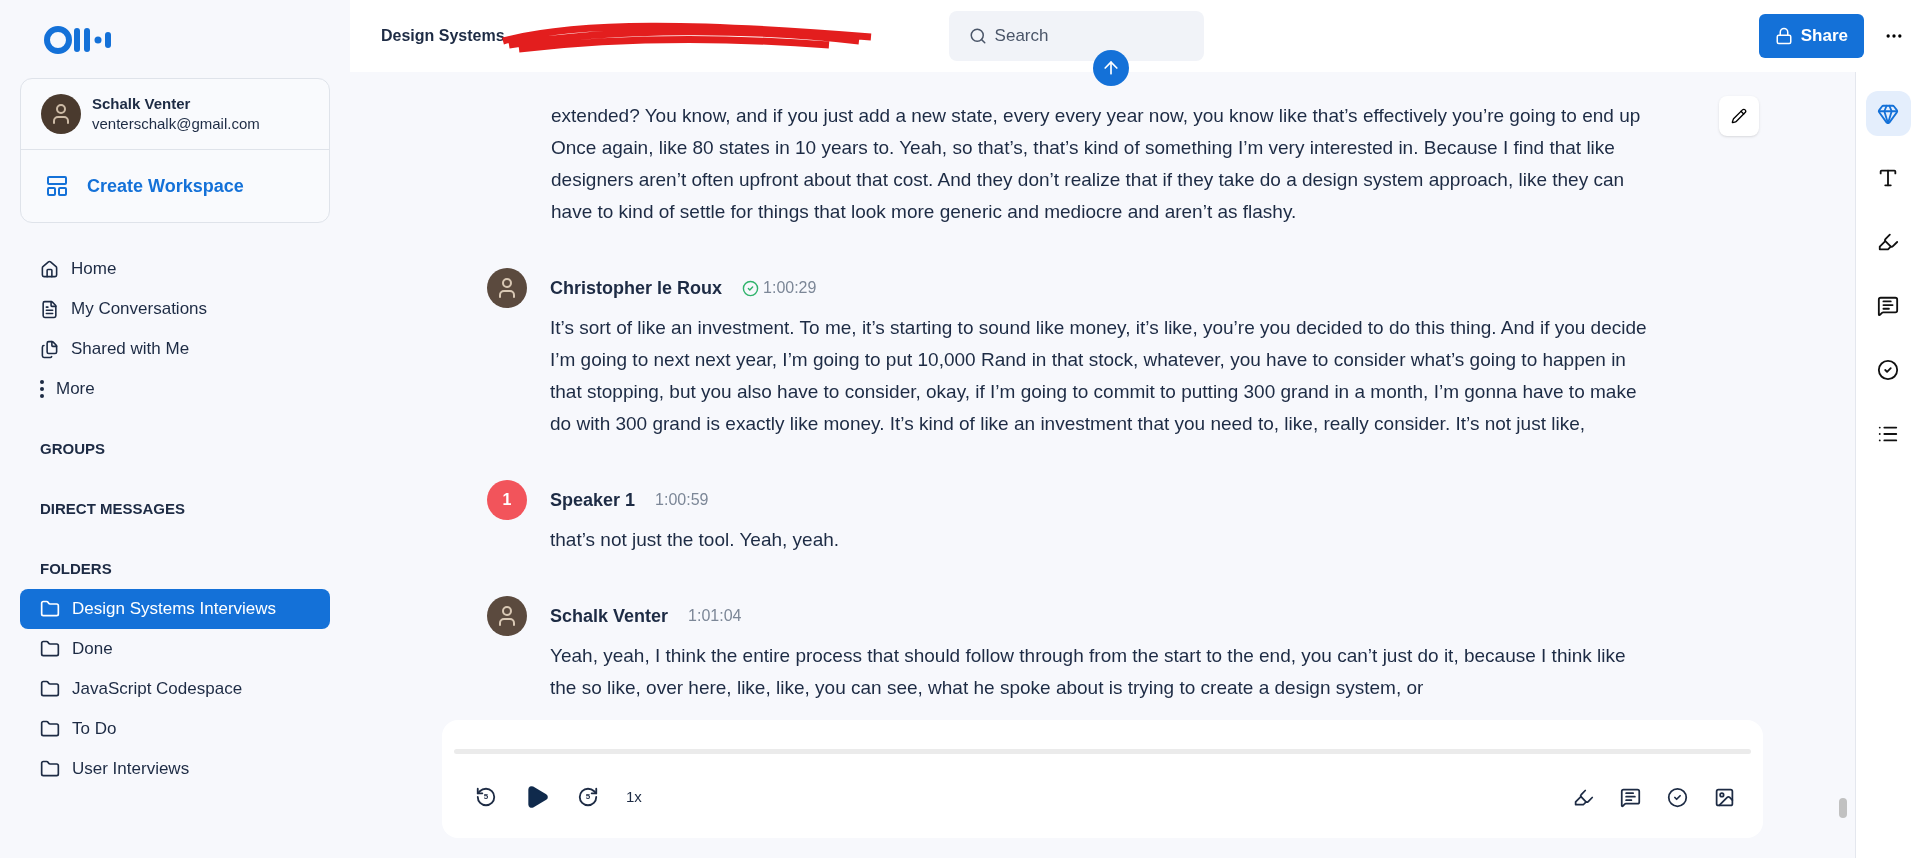 This screenshot has height=858, width=1920. What do you see at coordinates (1783, 36) in the screenshot?
I see `lock-icon` at bounding box center [1783, 36].